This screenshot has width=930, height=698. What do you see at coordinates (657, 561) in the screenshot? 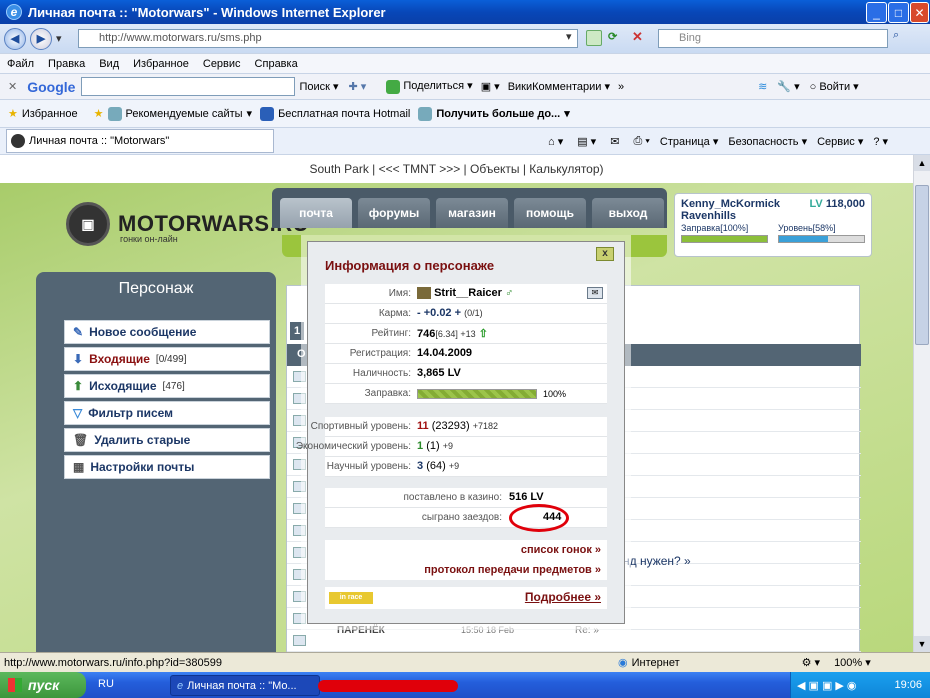
I see `mail-subject: нд нужен? »` at bounding box center [657, 561].